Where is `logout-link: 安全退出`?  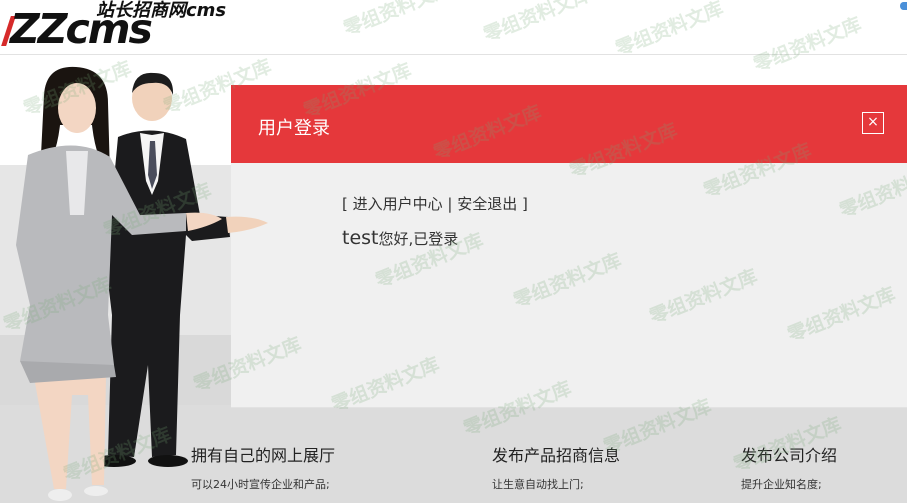
logout-link: 安全退出 is located at coordinates (487, 204).